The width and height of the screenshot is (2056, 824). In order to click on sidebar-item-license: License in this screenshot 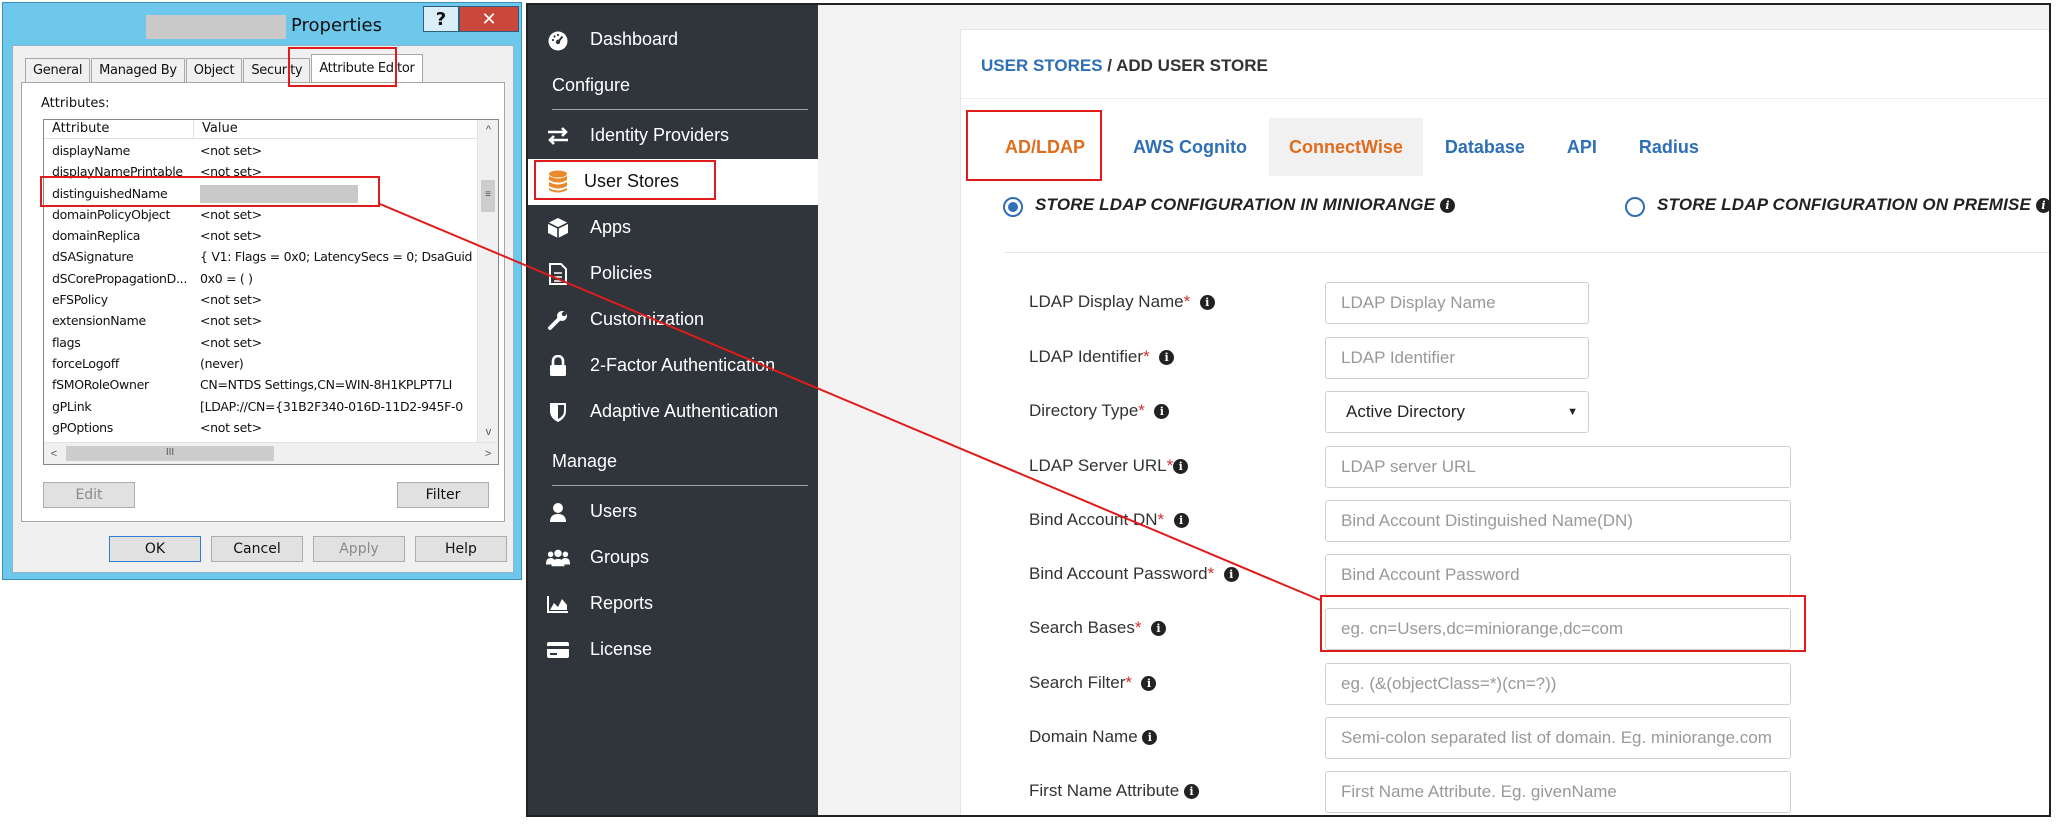, I will do `click(673, 650)`.